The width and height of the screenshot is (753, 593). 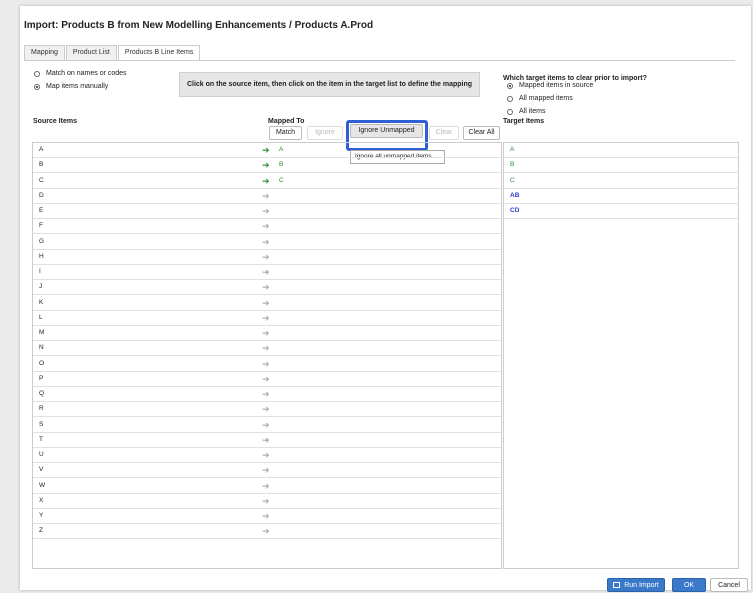 I want to click on match-names-option: Match on names or codes, so click(x=80, y=73).